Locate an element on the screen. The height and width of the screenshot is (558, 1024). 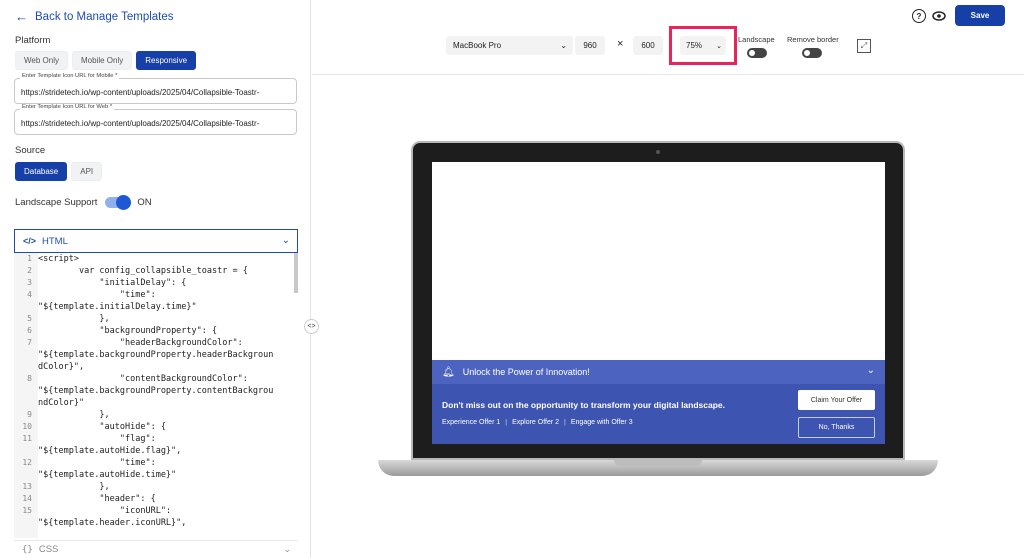
landscape-label: Landscape is located at coordinates (756, 39).